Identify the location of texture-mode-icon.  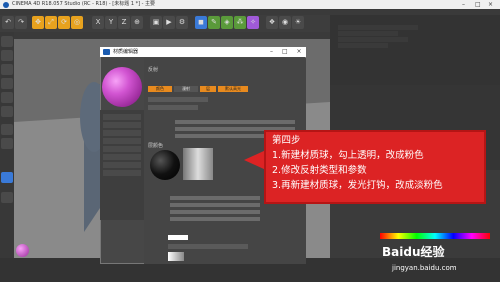
(7, 69).